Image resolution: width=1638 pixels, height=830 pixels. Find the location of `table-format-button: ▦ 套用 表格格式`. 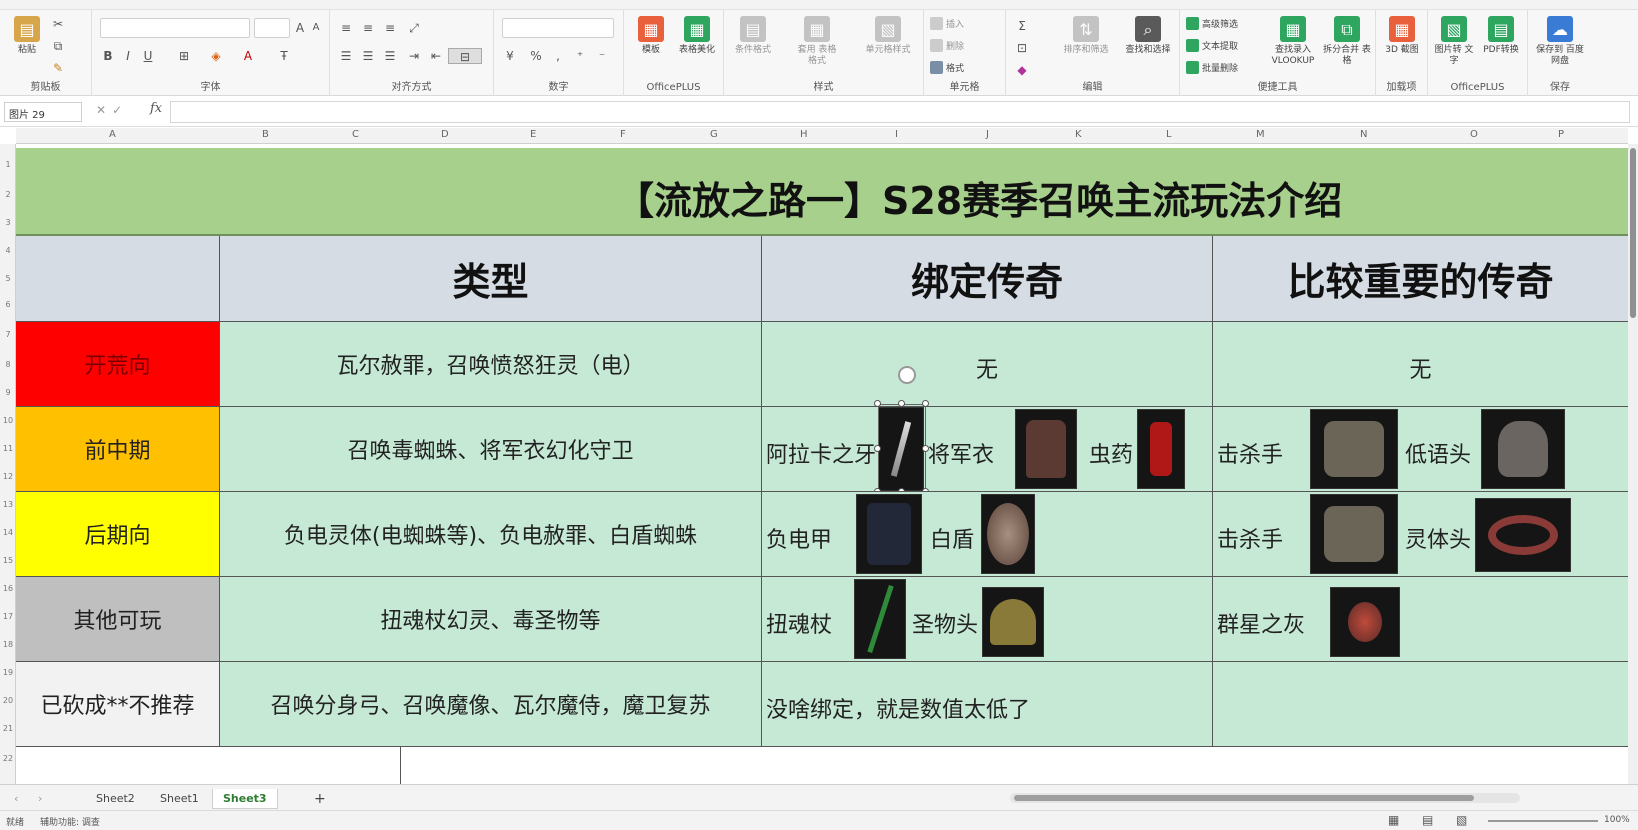

table-format-button: ▦ 套用 表格格式 is located at coordinates (817, 40).